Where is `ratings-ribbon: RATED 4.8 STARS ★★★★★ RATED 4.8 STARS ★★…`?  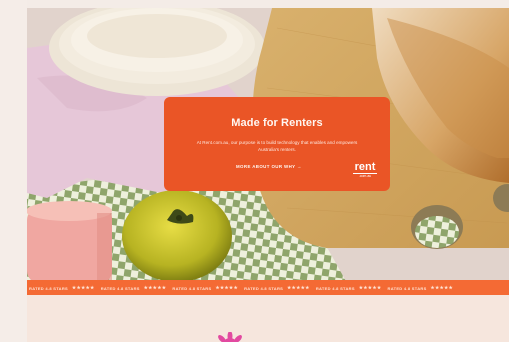
ratings-ribbon: RATED 4.8 STARS ★★★★★ RATED 4.8 STARS ★★… is located at coordinates (268, 287).